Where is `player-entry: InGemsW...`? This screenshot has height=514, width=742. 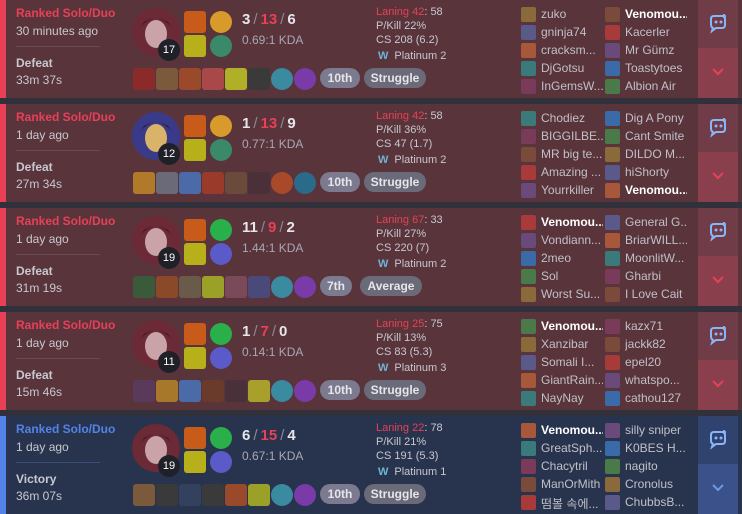 player-entry: InGemsW... is located at coordinates (562, 86).